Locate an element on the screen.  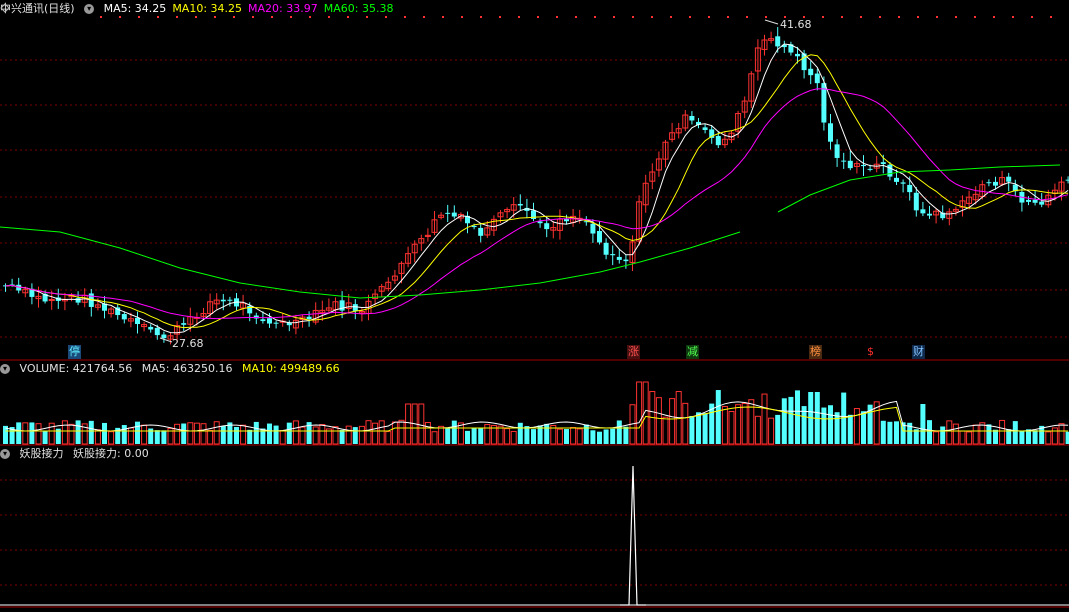
ma60-line is located at coordinates (370, 262).